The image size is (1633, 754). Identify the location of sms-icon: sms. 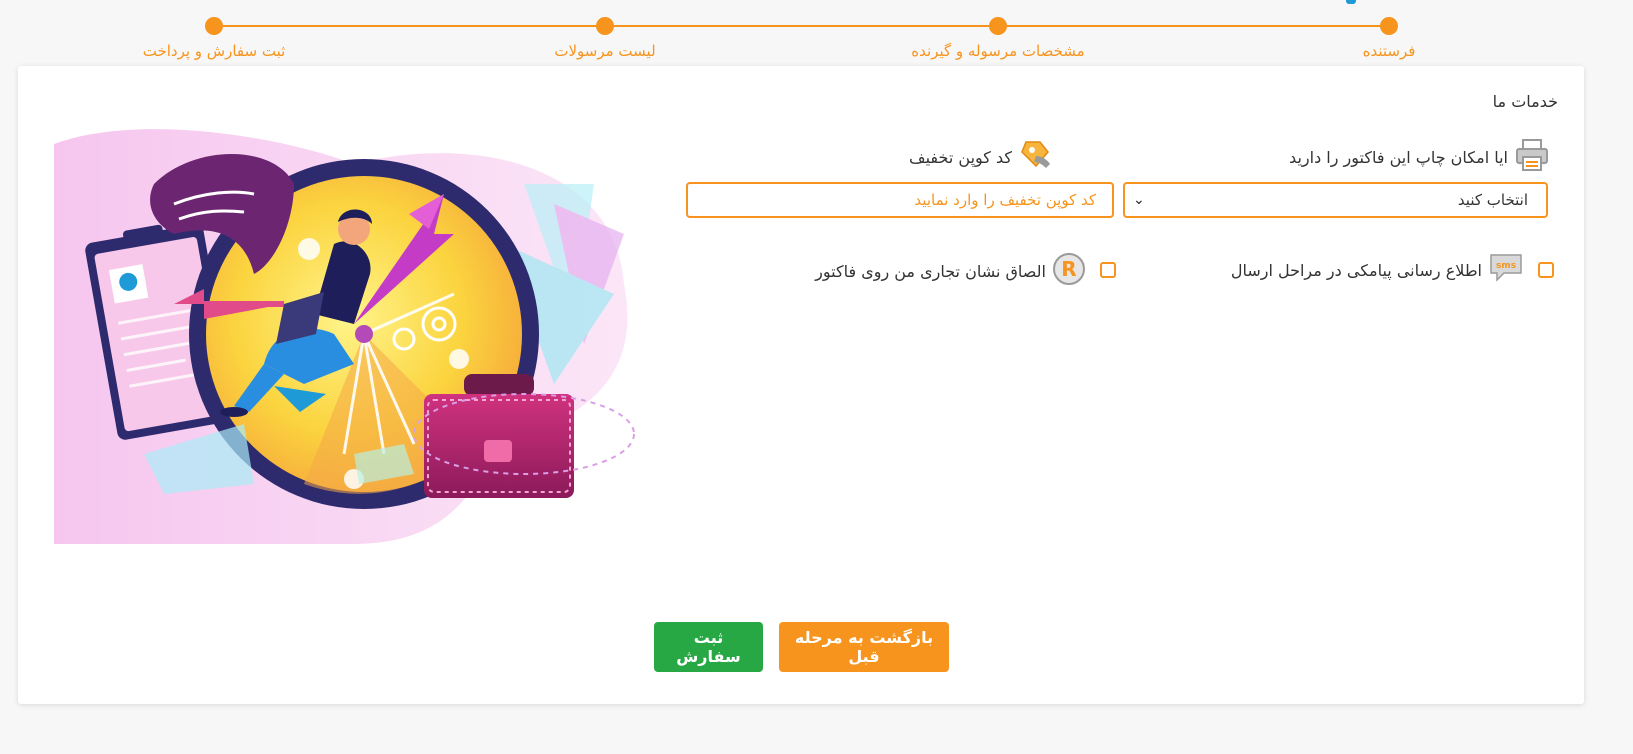
(1506, 270).